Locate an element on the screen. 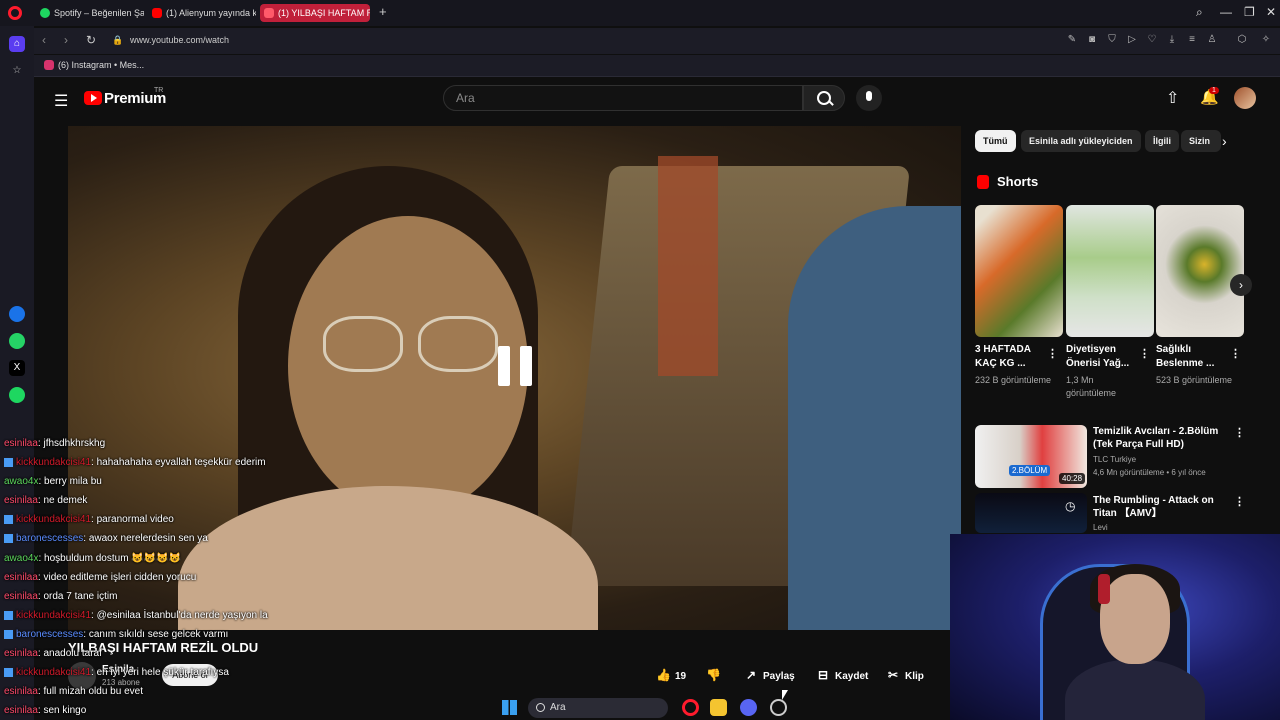  reload-button: ↻ is located at coordinates (91, 40).